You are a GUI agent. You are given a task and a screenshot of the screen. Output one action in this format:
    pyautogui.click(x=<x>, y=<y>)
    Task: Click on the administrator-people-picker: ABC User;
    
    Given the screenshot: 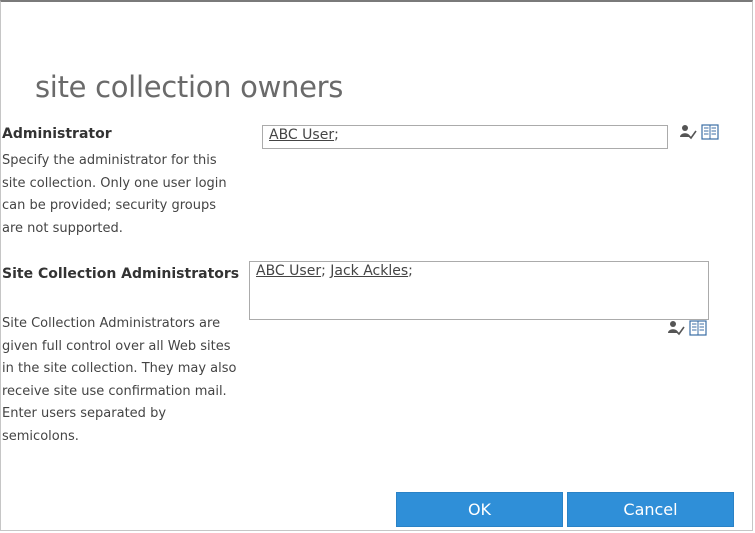 What is the action you would take?
    pyautogui.click(x=465, y=137)
    